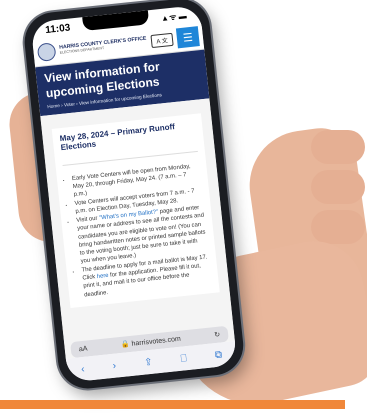 Image resolution: width=367 pixels, height=418 pixels. What do you see at coordinates (162, 40) in the screenshot?
I see `translate-button: A 文` at bounding box center [162, 40].